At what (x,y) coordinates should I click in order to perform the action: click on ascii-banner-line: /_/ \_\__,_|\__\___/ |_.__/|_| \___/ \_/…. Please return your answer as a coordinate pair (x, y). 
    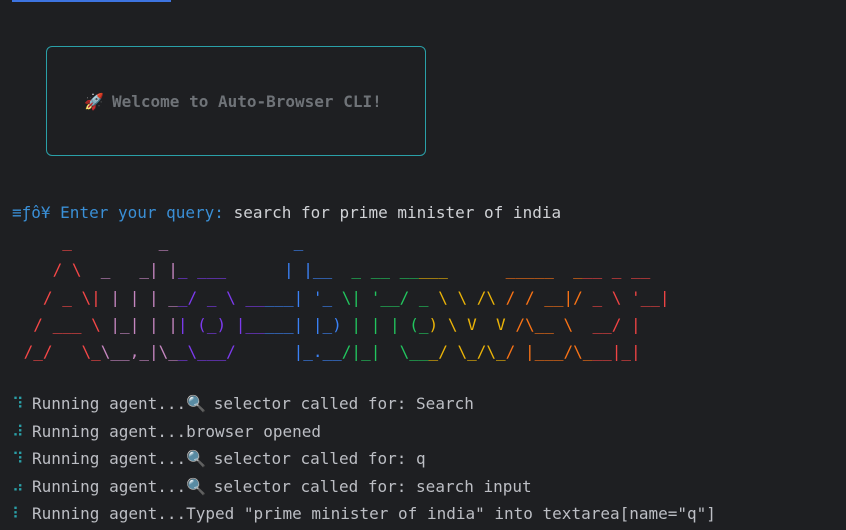
    Looking at the image, I should click on (332, 351).